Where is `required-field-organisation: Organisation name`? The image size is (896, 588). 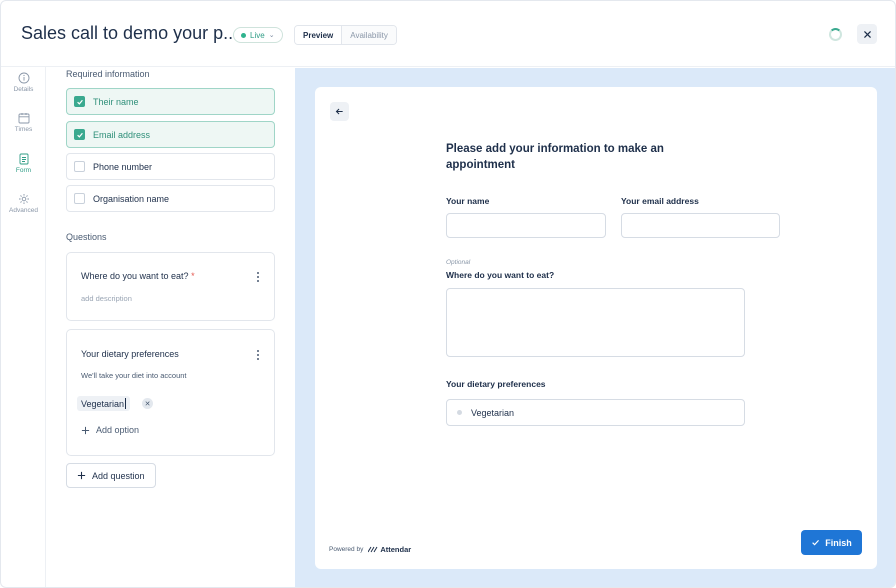
required-field-organisation: Organisation name is located at coordinates (170, 198).